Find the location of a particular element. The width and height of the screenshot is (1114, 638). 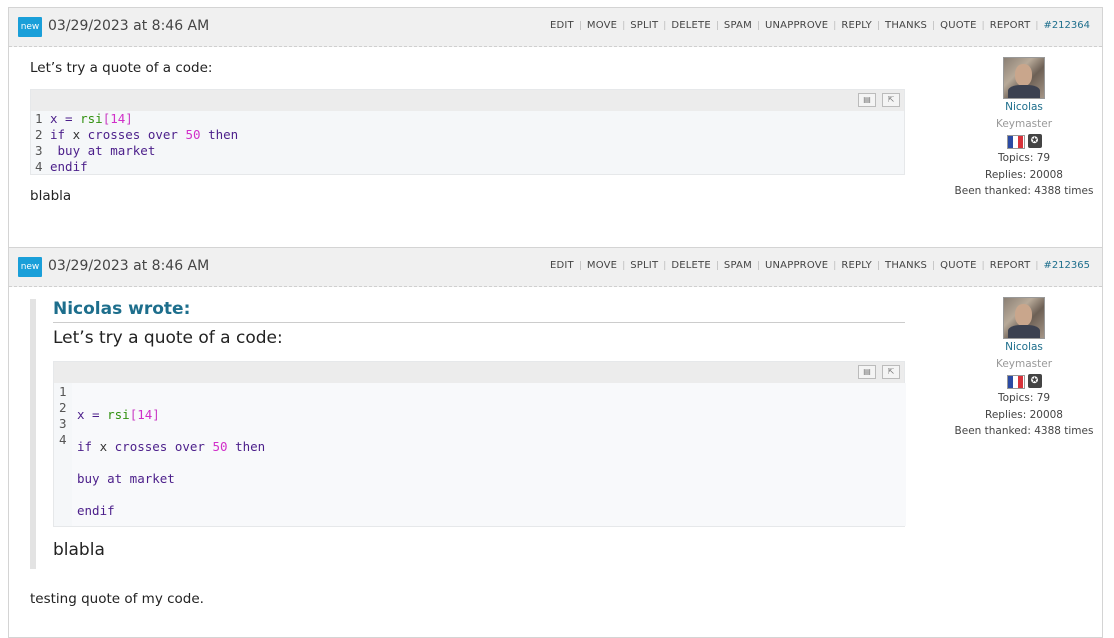

code-line: 1x = rsi[14] is located at coordinates (84, 118).